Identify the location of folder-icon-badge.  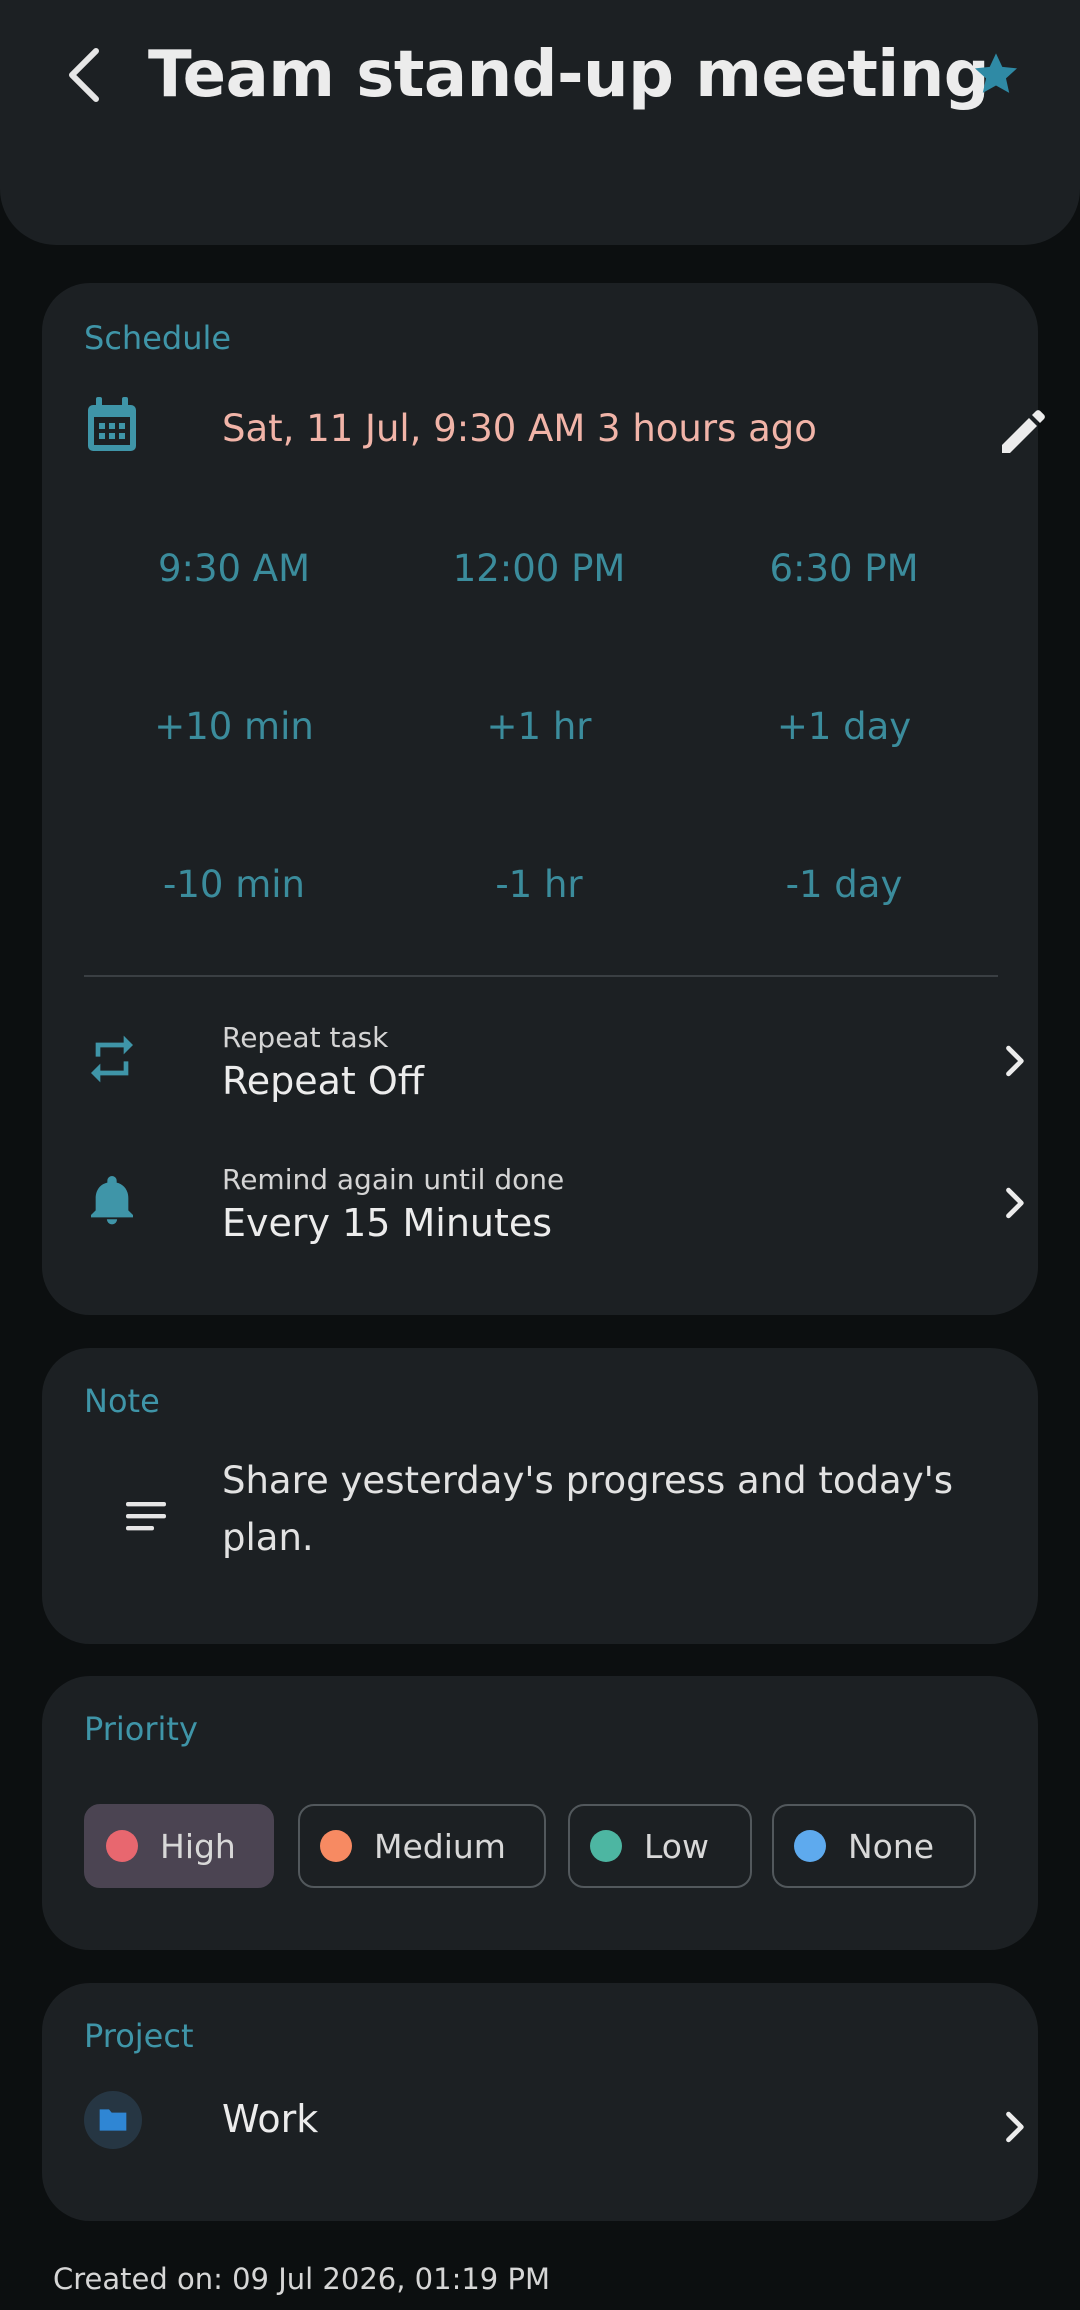
(113, 2120).